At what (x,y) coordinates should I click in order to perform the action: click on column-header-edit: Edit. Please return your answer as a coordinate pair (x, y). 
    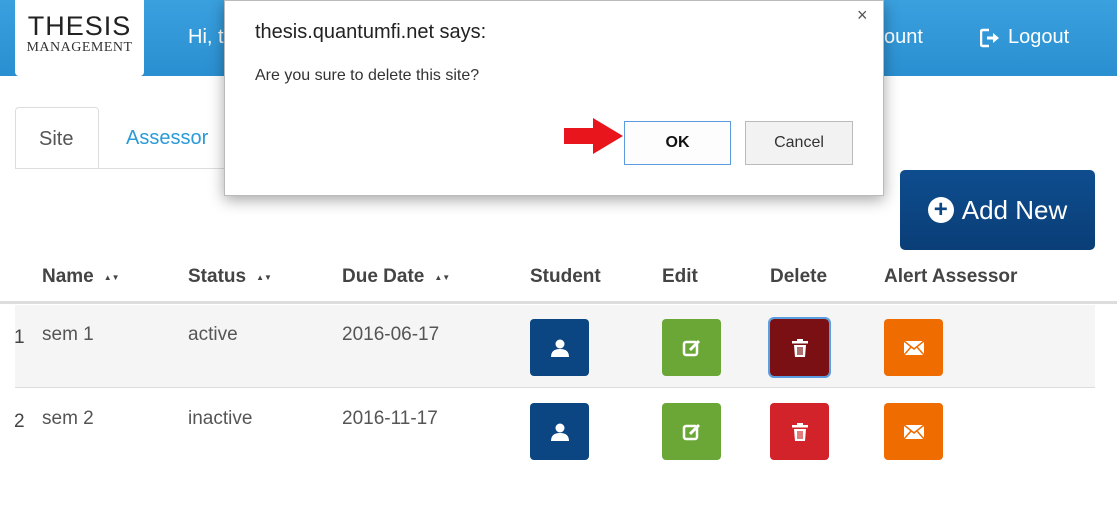
    Looking at the image, I should click on (680, 276).